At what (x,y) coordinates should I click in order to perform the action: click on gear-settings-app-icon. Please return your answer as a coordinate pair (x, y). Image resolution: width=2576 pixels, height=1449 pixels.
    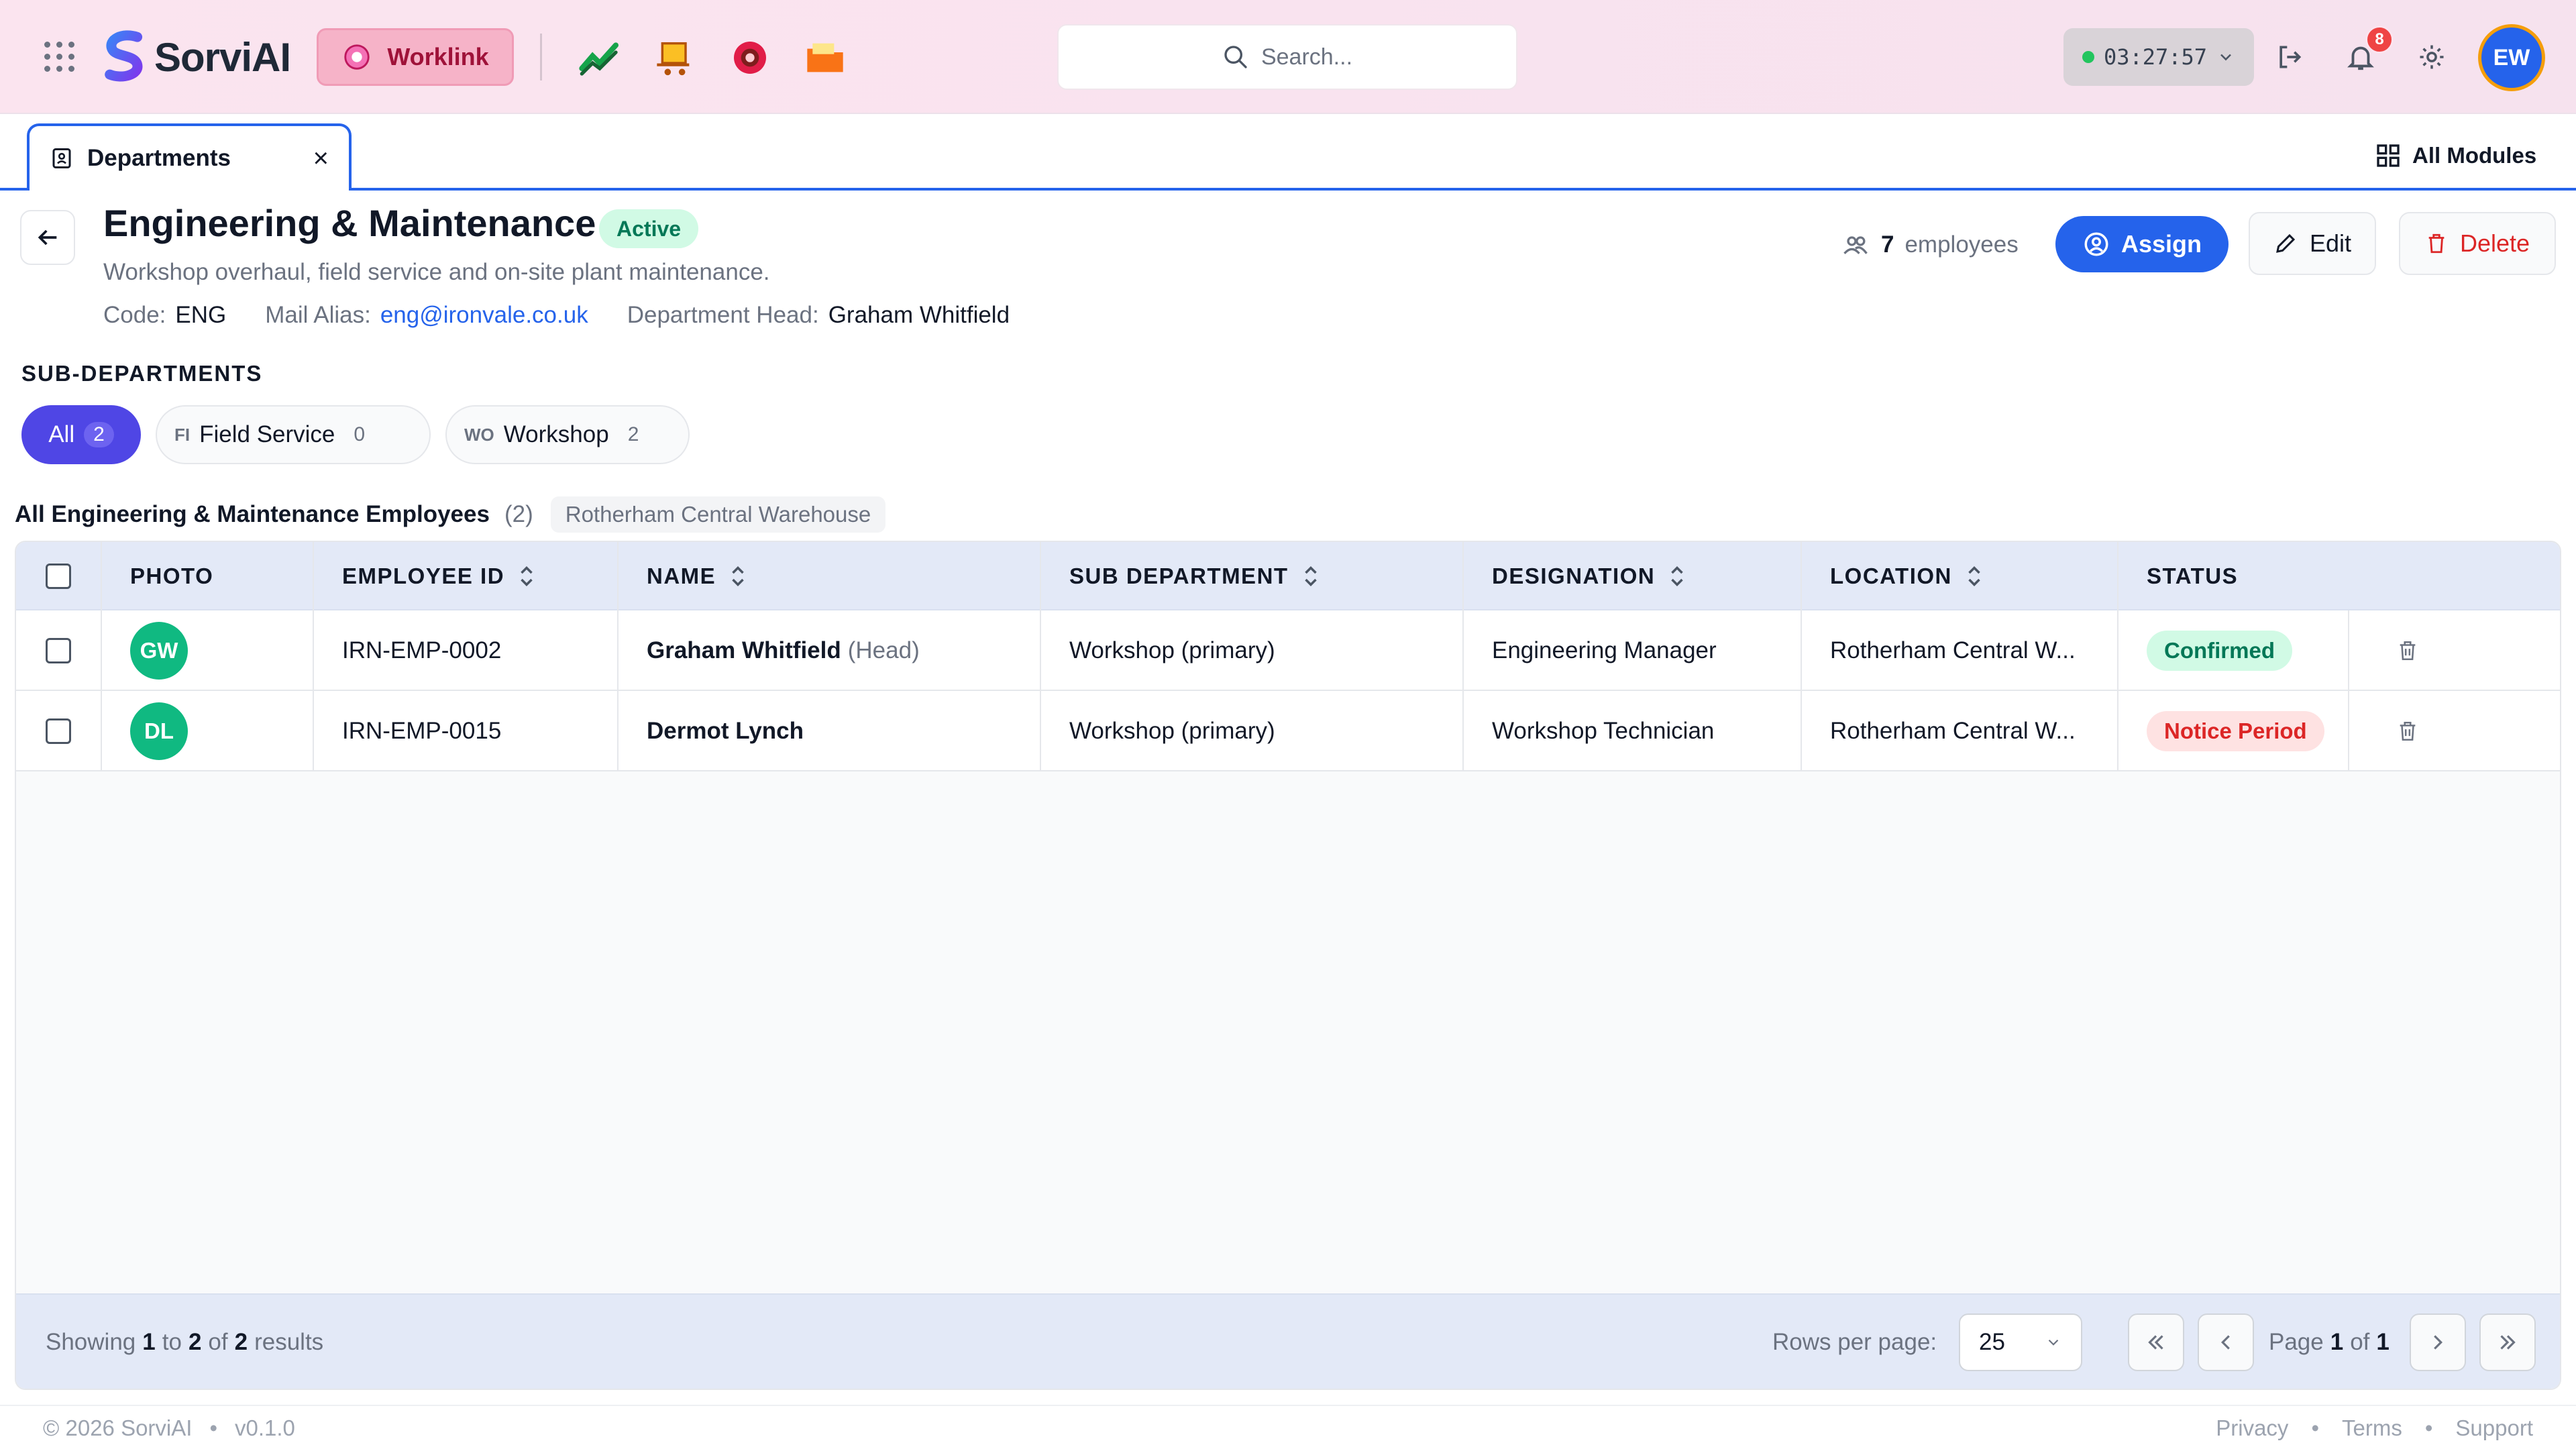
    Looking at the image, I should click on (750, 57).